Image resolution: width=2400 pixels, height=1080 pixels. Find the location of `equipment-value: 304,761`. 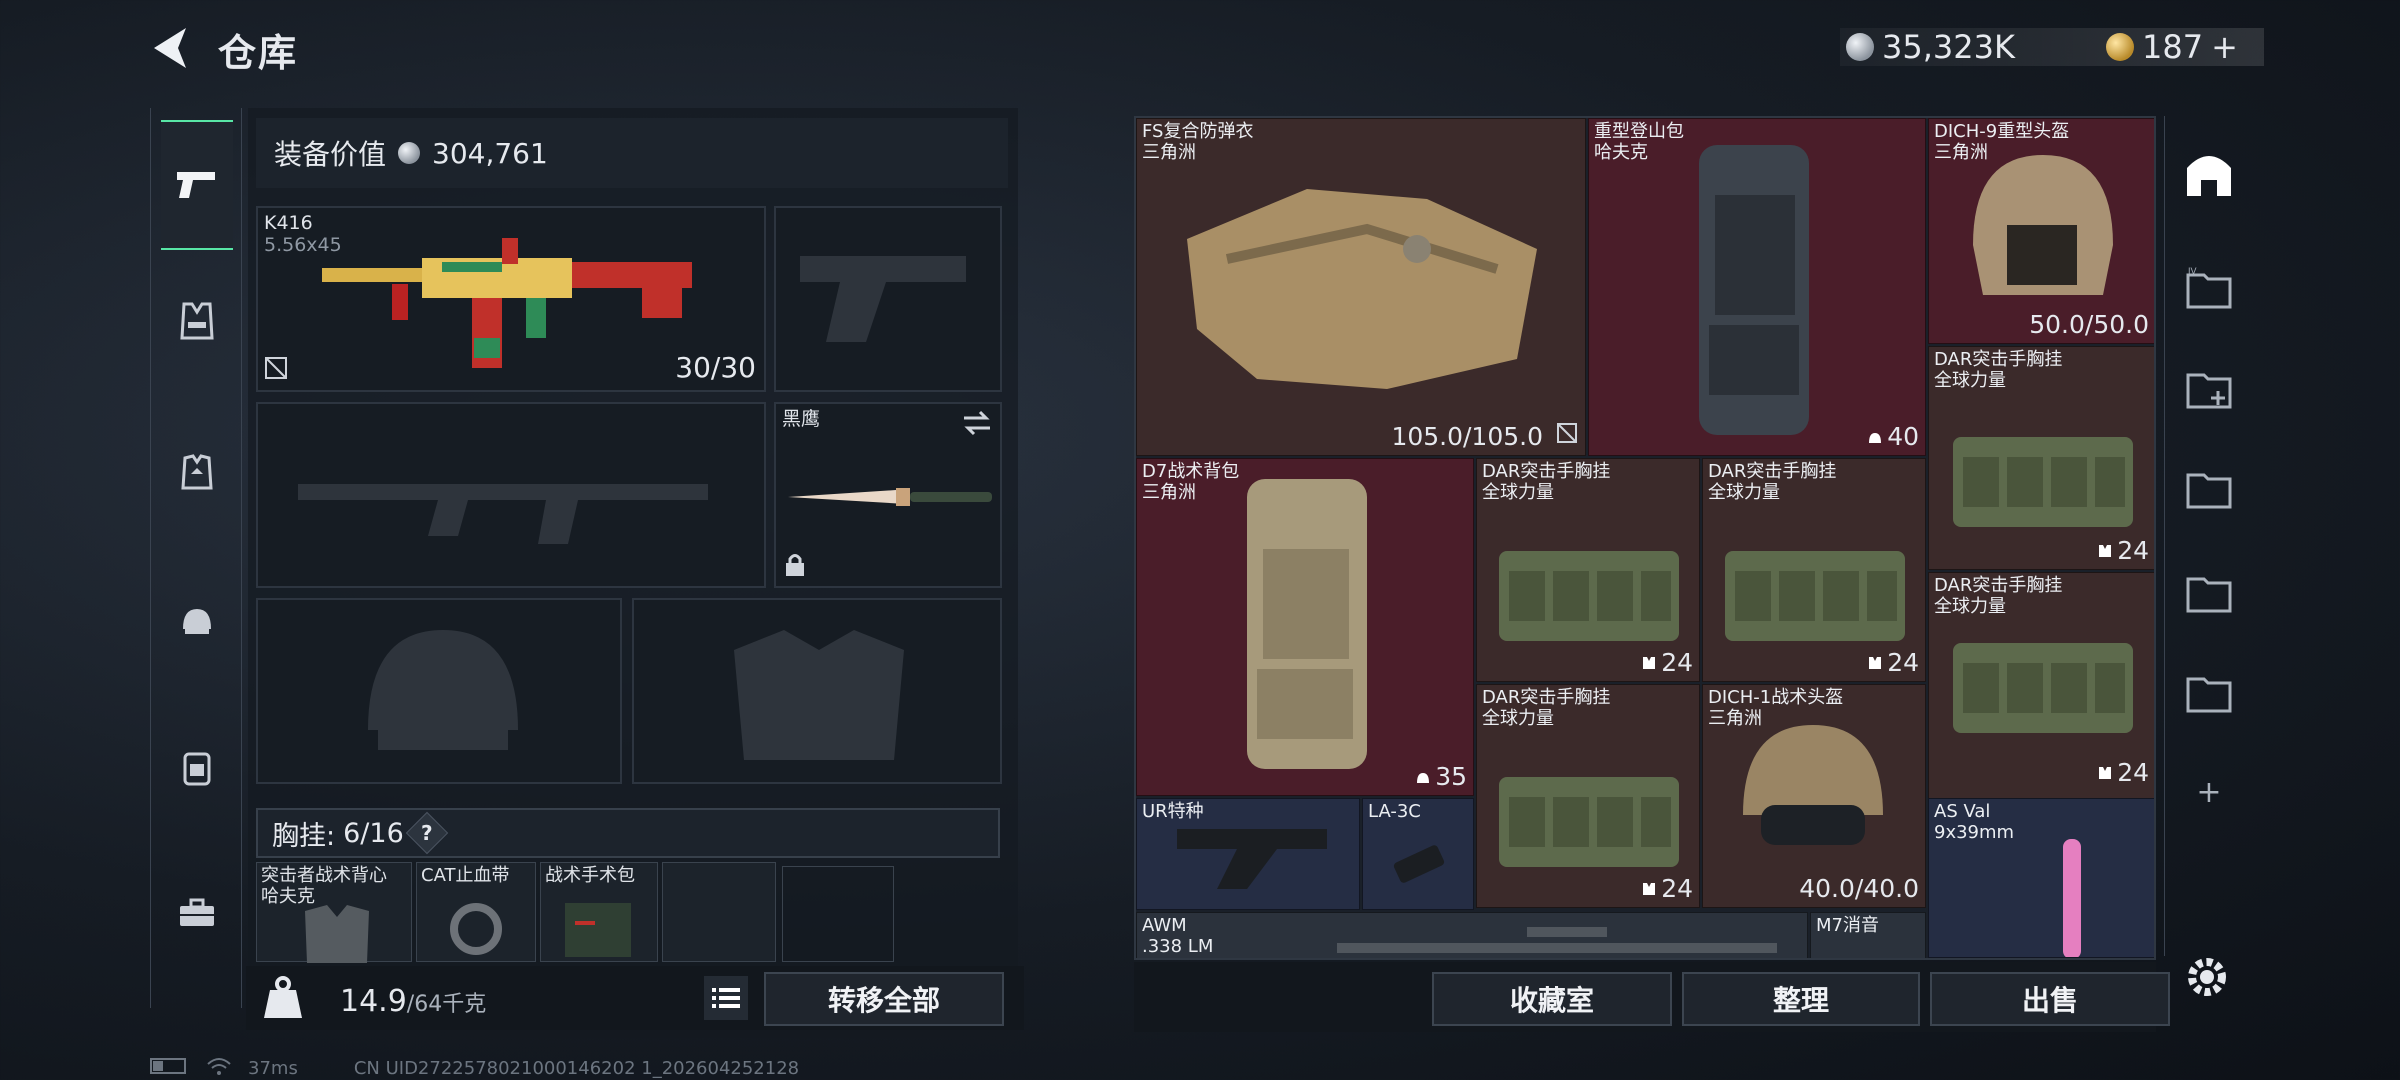

equipment-value: 304,761 is located at coordinates (490, 153).